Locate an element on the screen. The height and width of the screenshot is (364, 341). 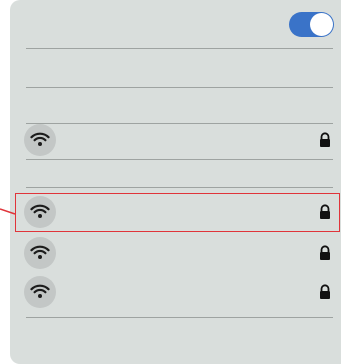
toggle-knob is located at coordinates (321, 24).